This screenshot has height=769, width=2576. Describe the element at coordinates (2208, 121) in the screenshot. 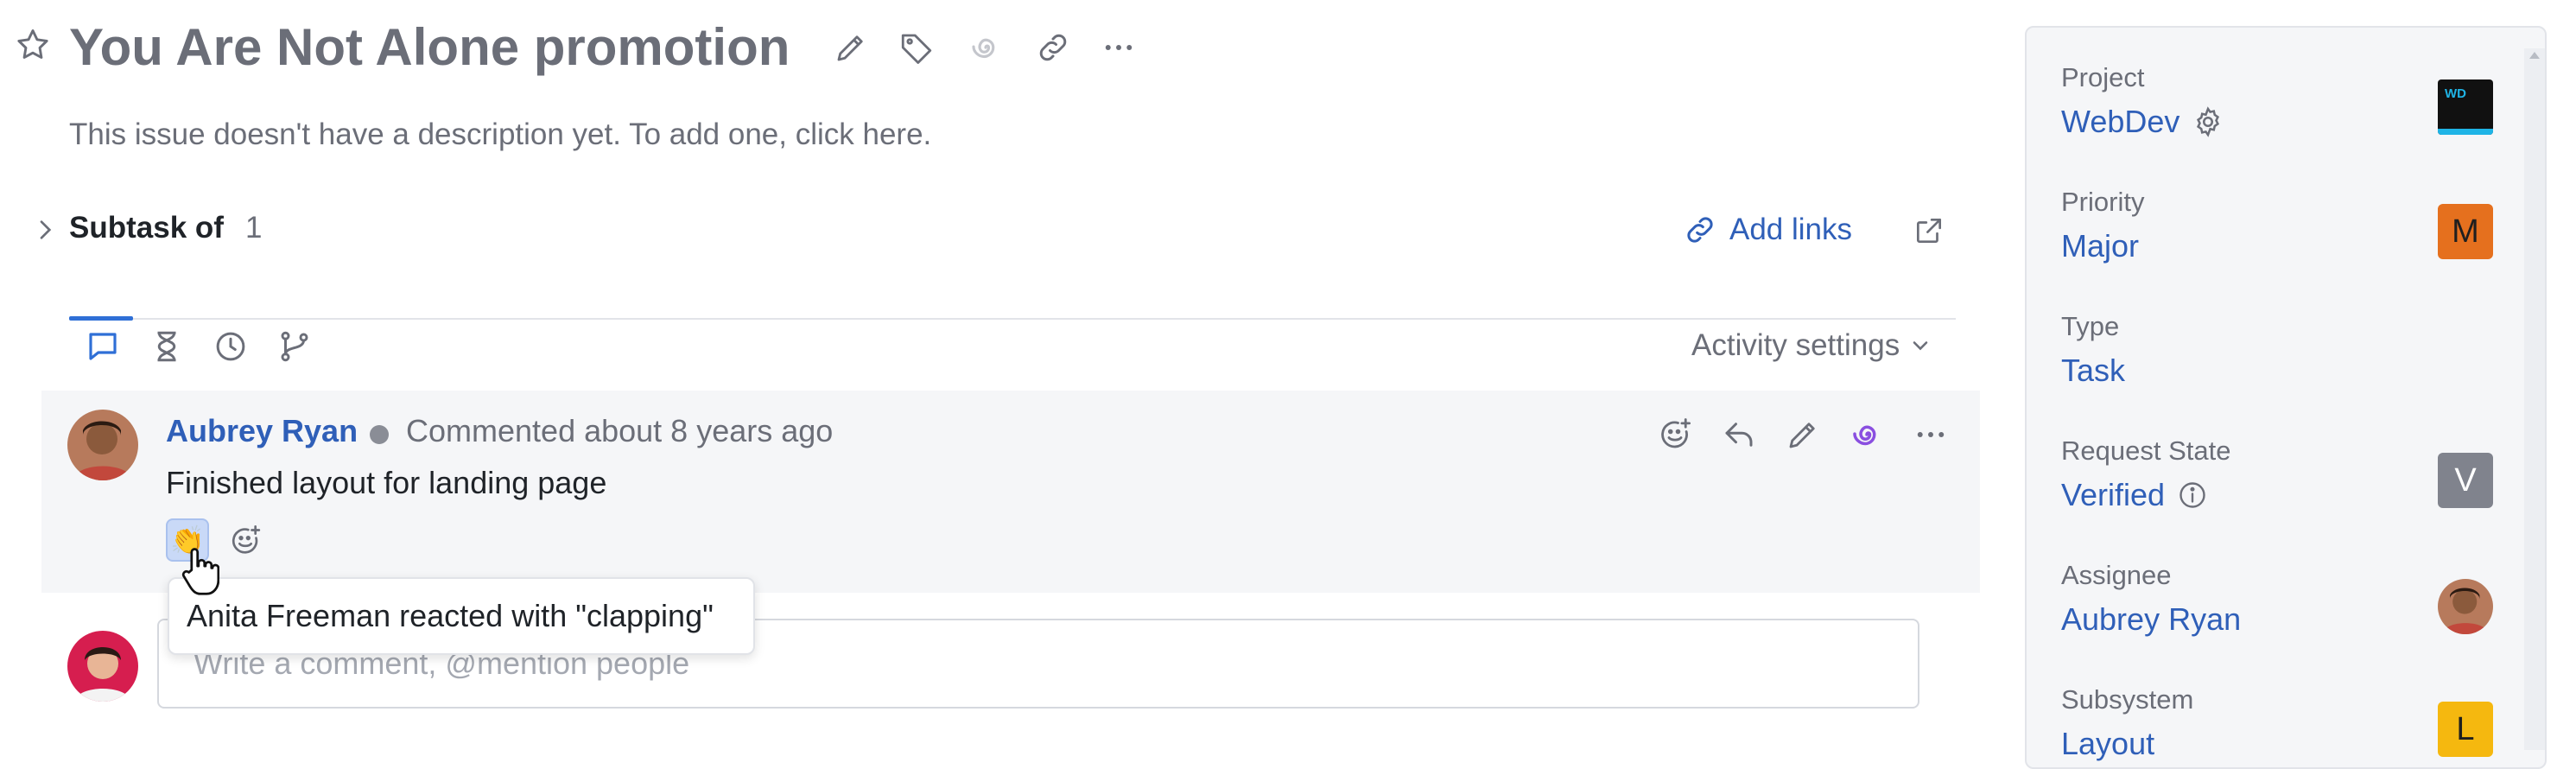

I see `gear-icon` at that location.